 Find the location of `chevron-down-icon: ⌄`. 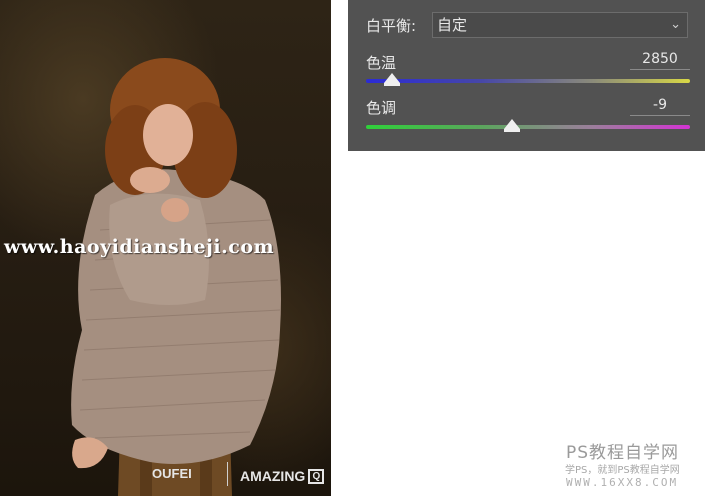

chevron-down-icon: ⌄ is located at coordinates (675, 24).